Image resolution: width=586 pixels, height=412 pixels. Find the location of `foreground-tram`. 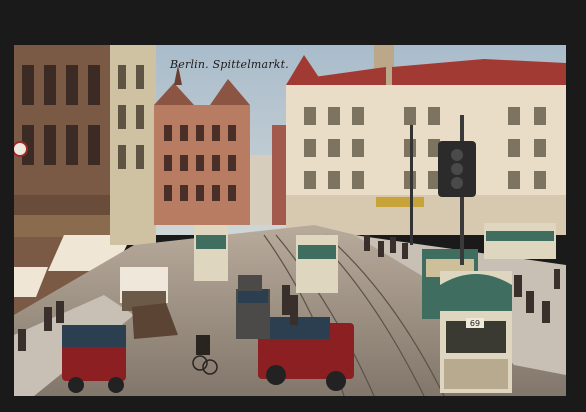

foreground-tram is located at coordinates (476, 332).